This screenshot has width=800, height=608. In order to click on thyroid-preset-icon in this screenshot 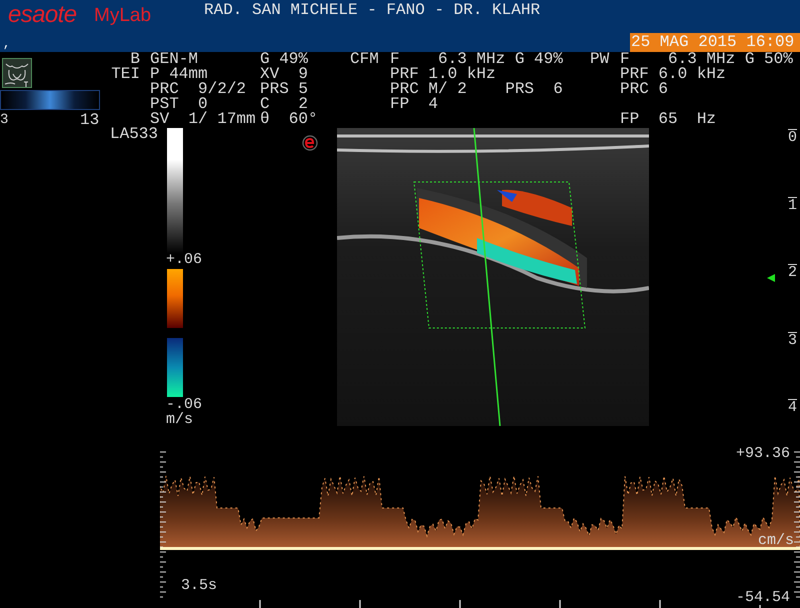, I will do `click(17, 73)`.